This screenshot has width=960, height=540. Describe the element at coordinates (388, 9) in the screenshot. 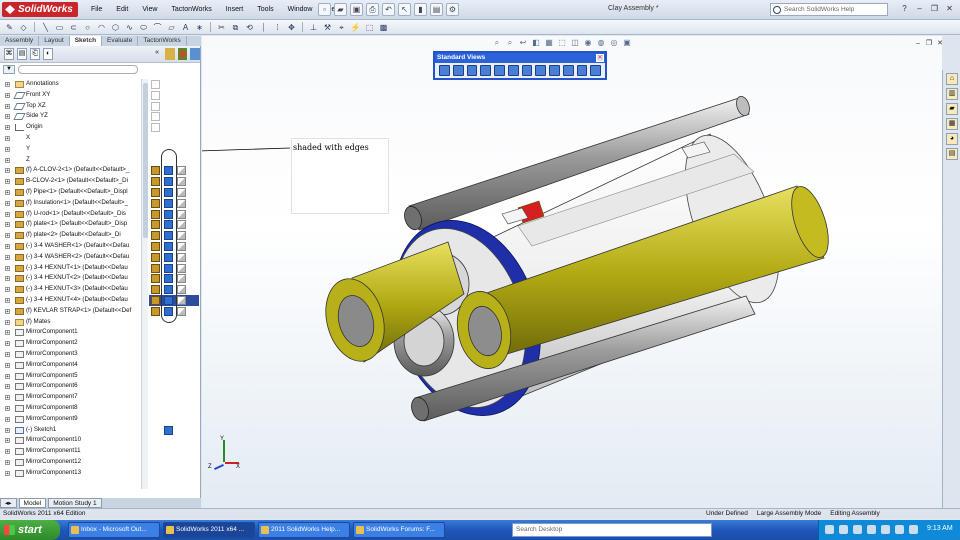

I see `undo-icon: ↶` at that location.